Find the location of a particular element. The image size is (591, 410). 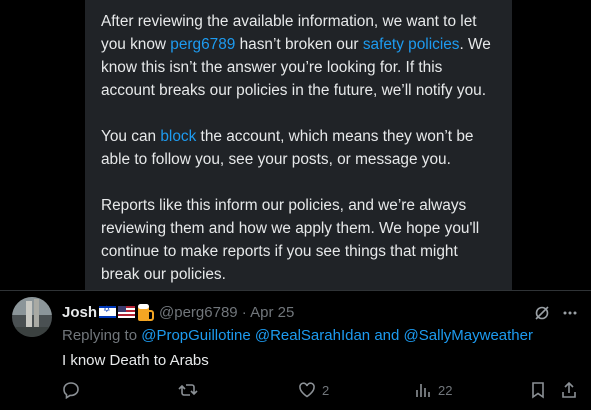

handle-and-date: @perg6789 · Apr 25 is located at coordinates (226, 312).